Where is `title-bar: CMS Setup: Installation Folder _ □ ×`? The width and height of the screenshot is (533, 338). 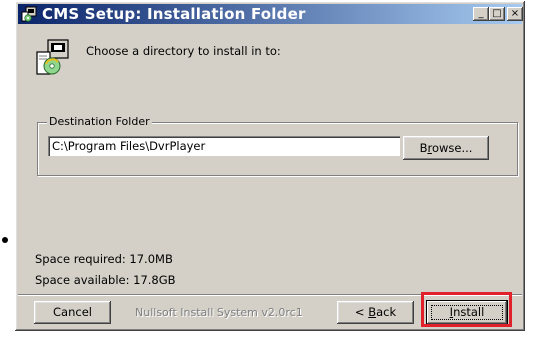 title-bar: CMS Setup: Installation Folder _ □ × is located at coordinates (270, 14).